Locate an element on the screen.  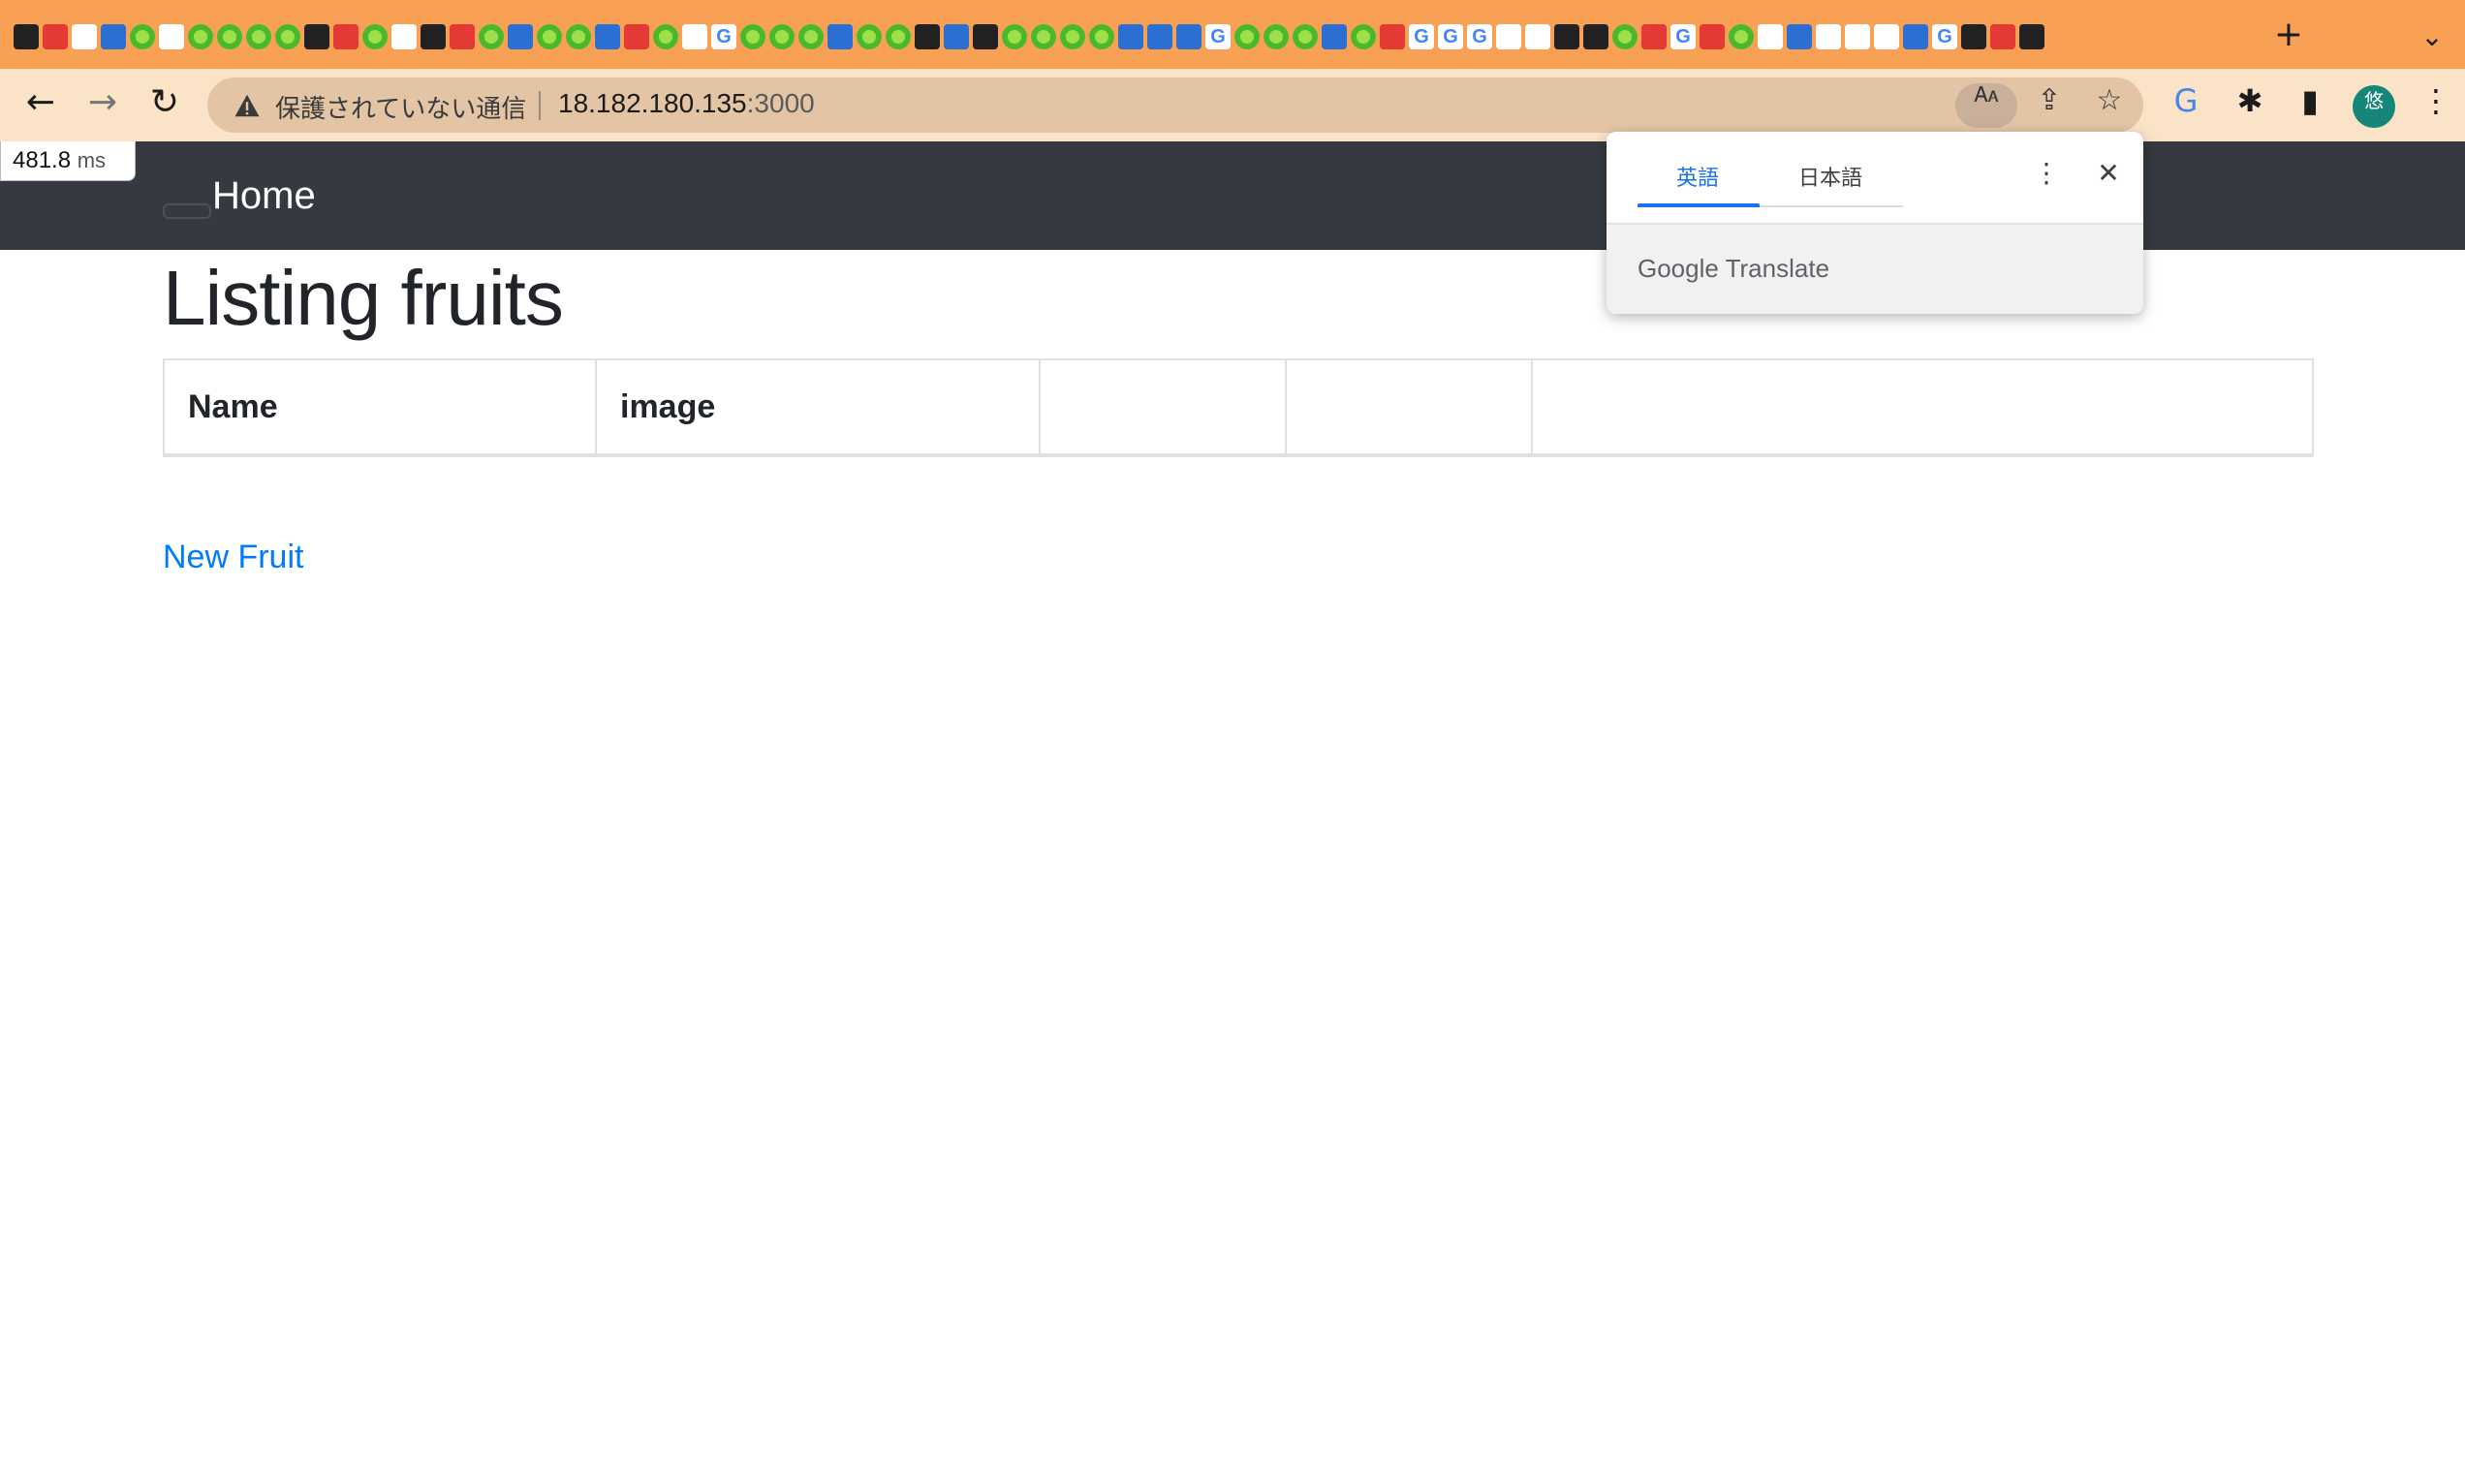
profile-avatar: 悠 is located at coordinates (2374, 106).